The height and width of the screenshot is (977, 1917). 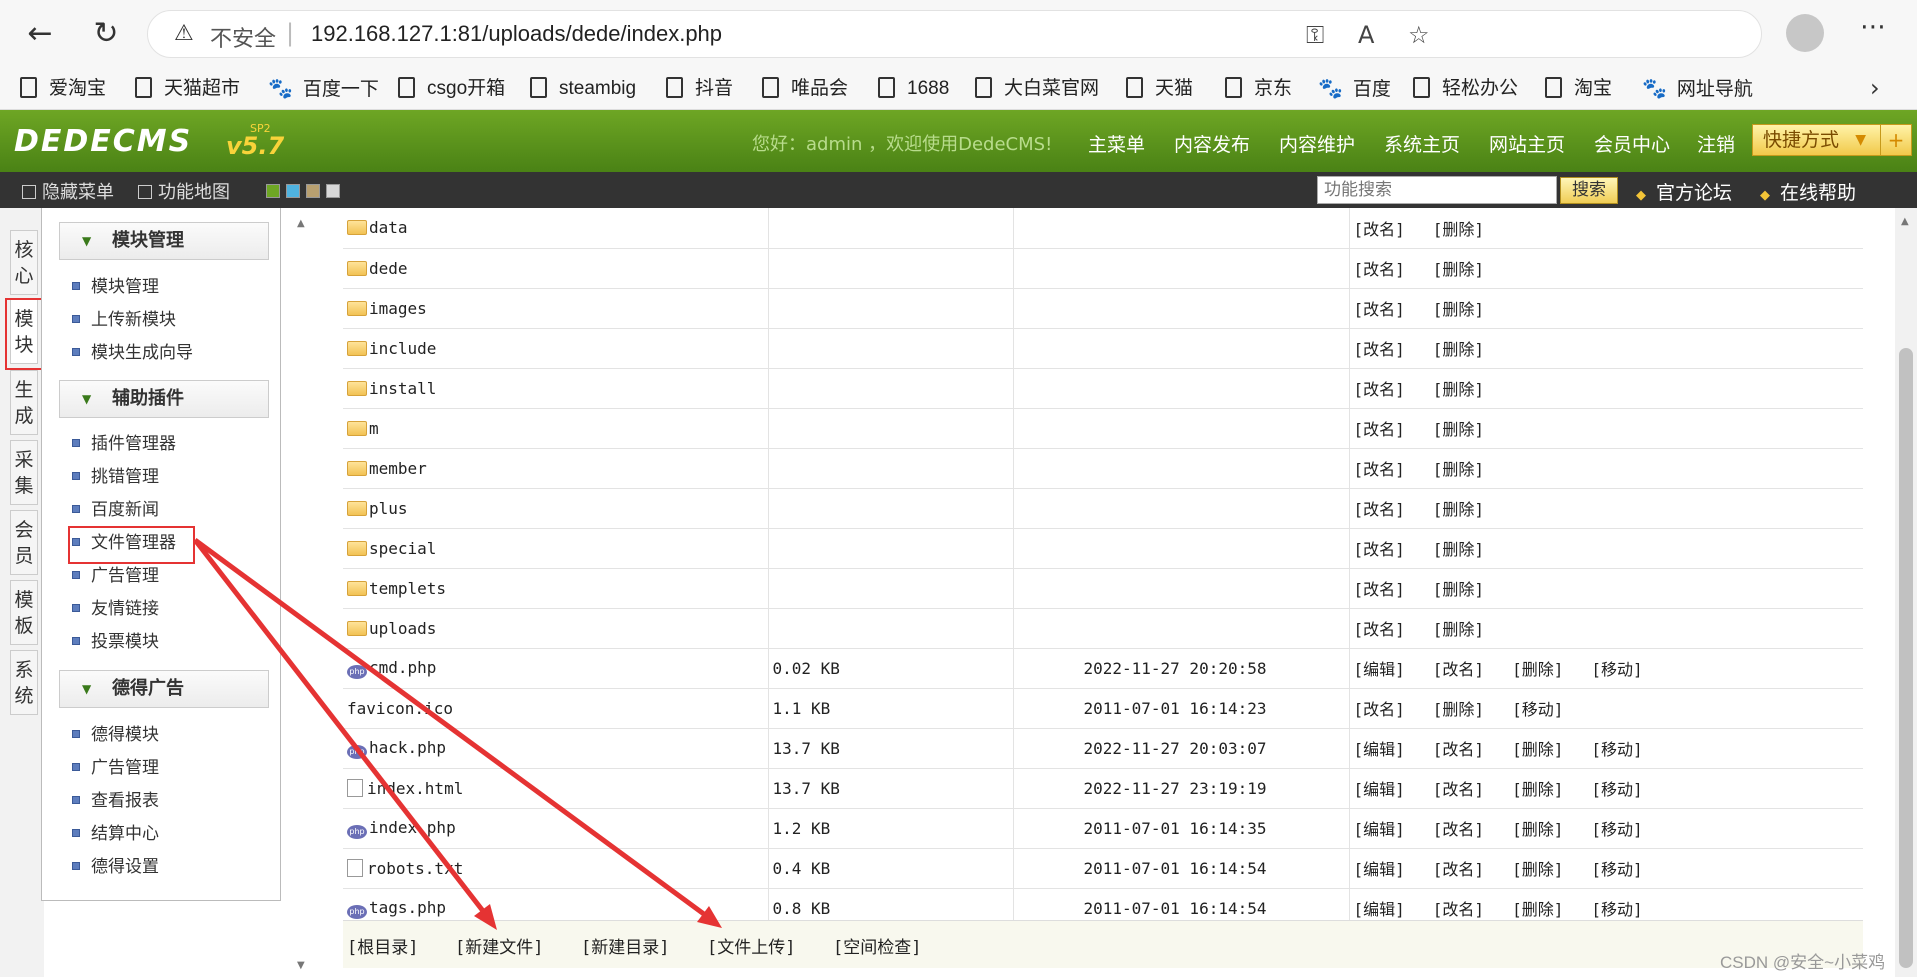 What do you see at coordinates (1258, 89) in the screenshot?
I see `bookmark-item: 京东` at bounding box center [1258, 89].